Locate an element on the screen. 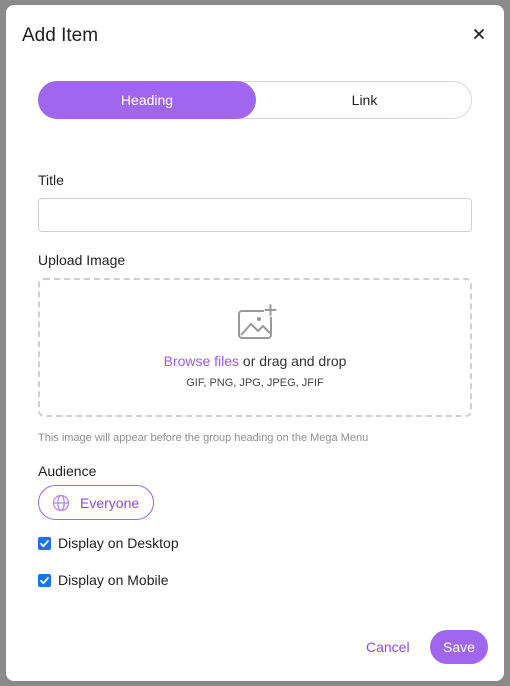 The height and width of the screenshot is (686, 510). title-label: Title is located at coordinates (51, 180).